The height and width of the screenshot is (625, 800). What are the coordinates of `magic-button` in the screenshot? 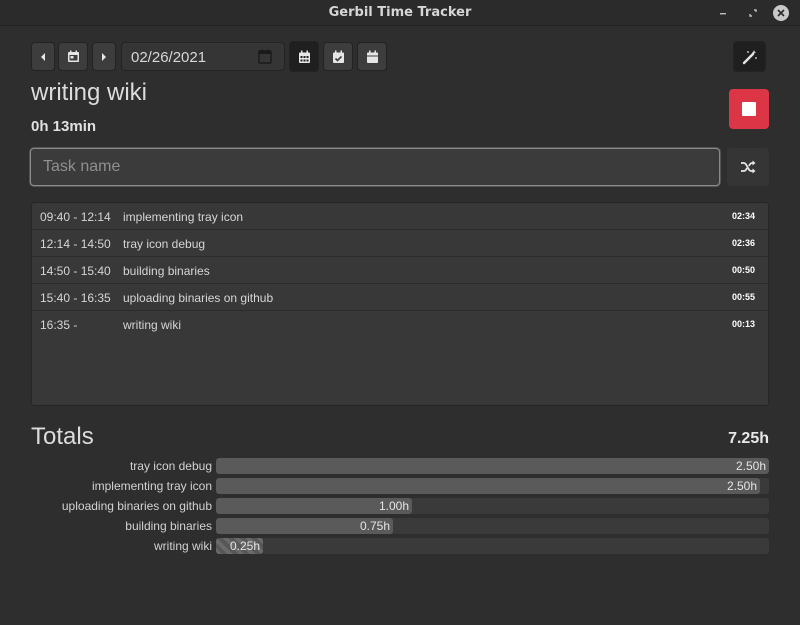 It's located at (749, 56).